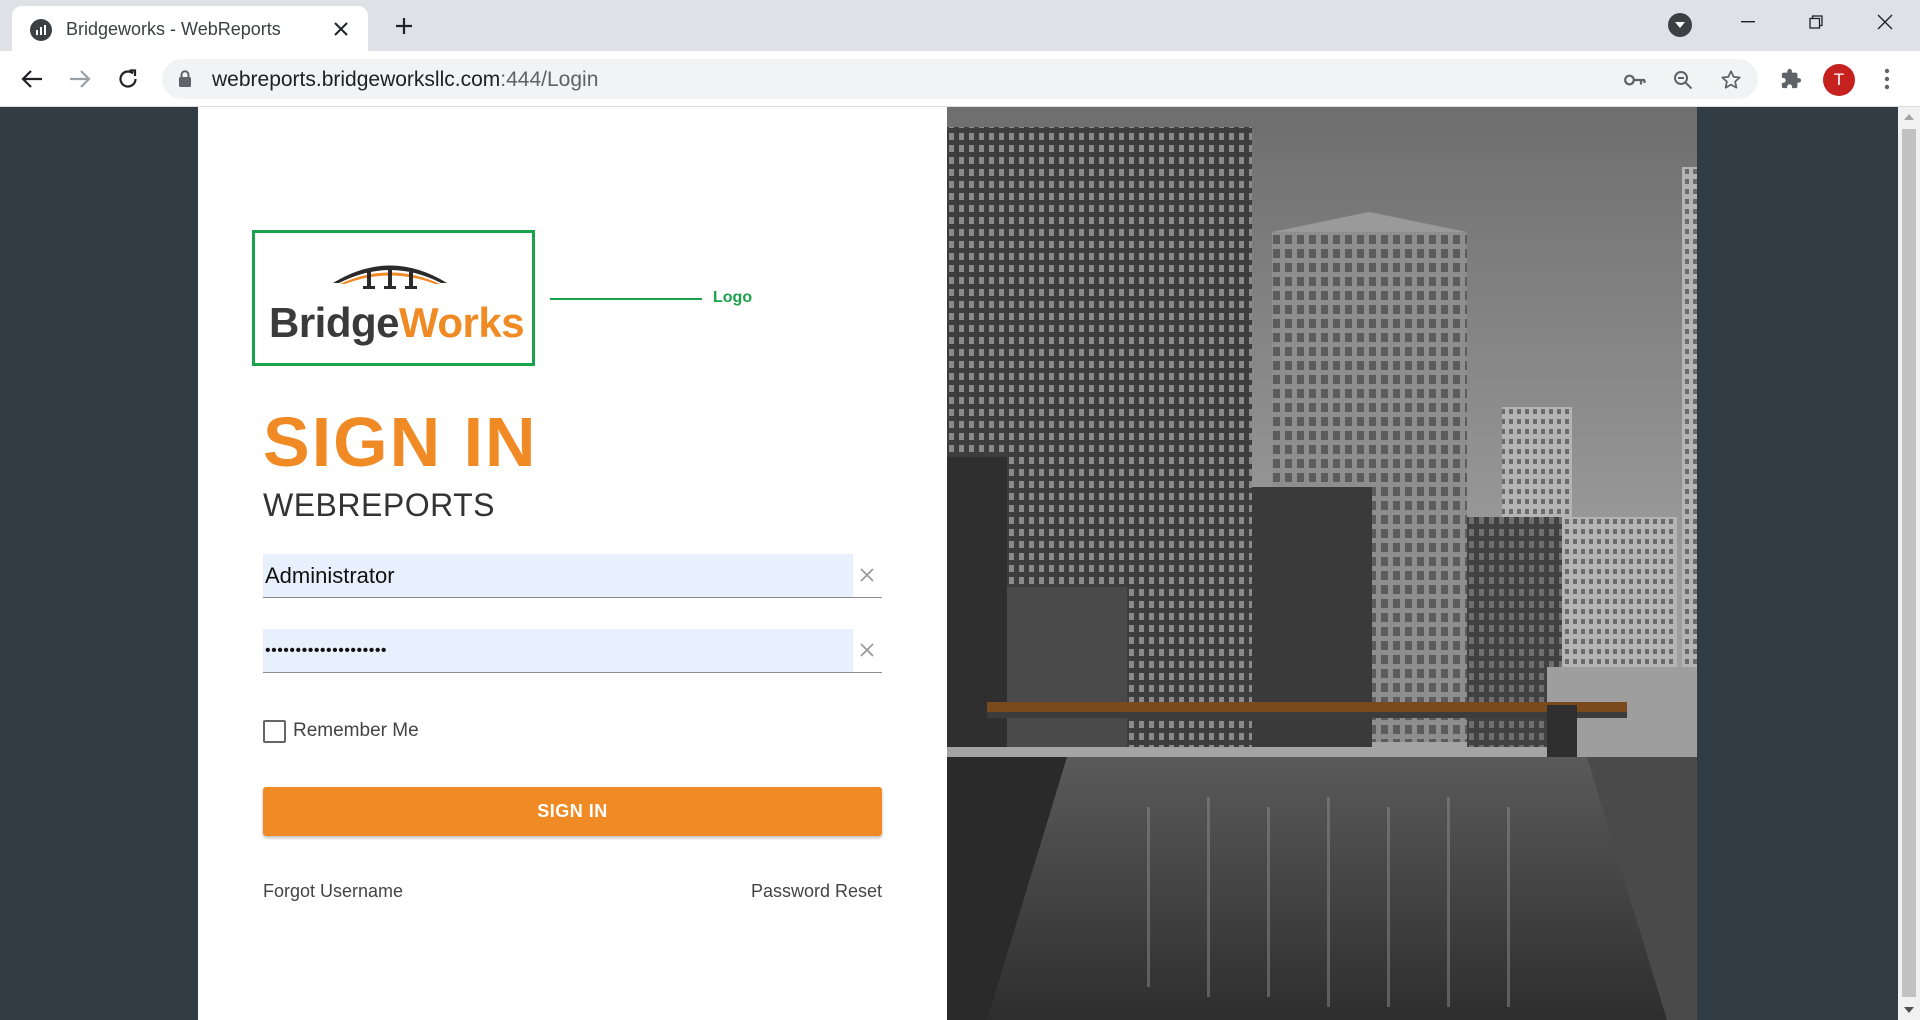 This screenshot has width=1920, height=1020. I want to click on new-tab-icon, so click(404, 26).